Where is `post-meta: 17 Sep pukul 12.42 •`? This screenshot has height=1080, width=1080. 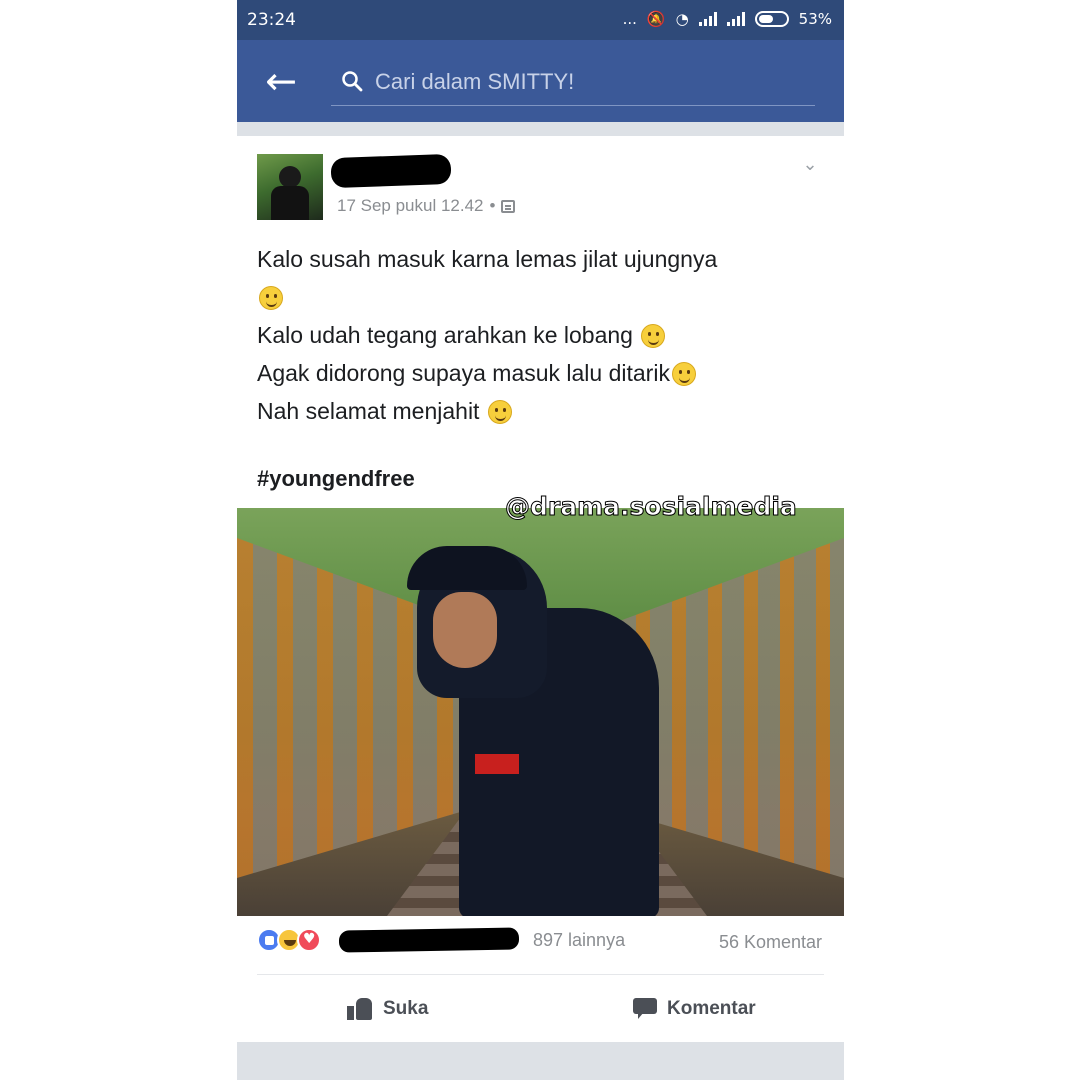
post-meta: 17 Sep pukul 12.42 • is located at coordinates (426, 206).